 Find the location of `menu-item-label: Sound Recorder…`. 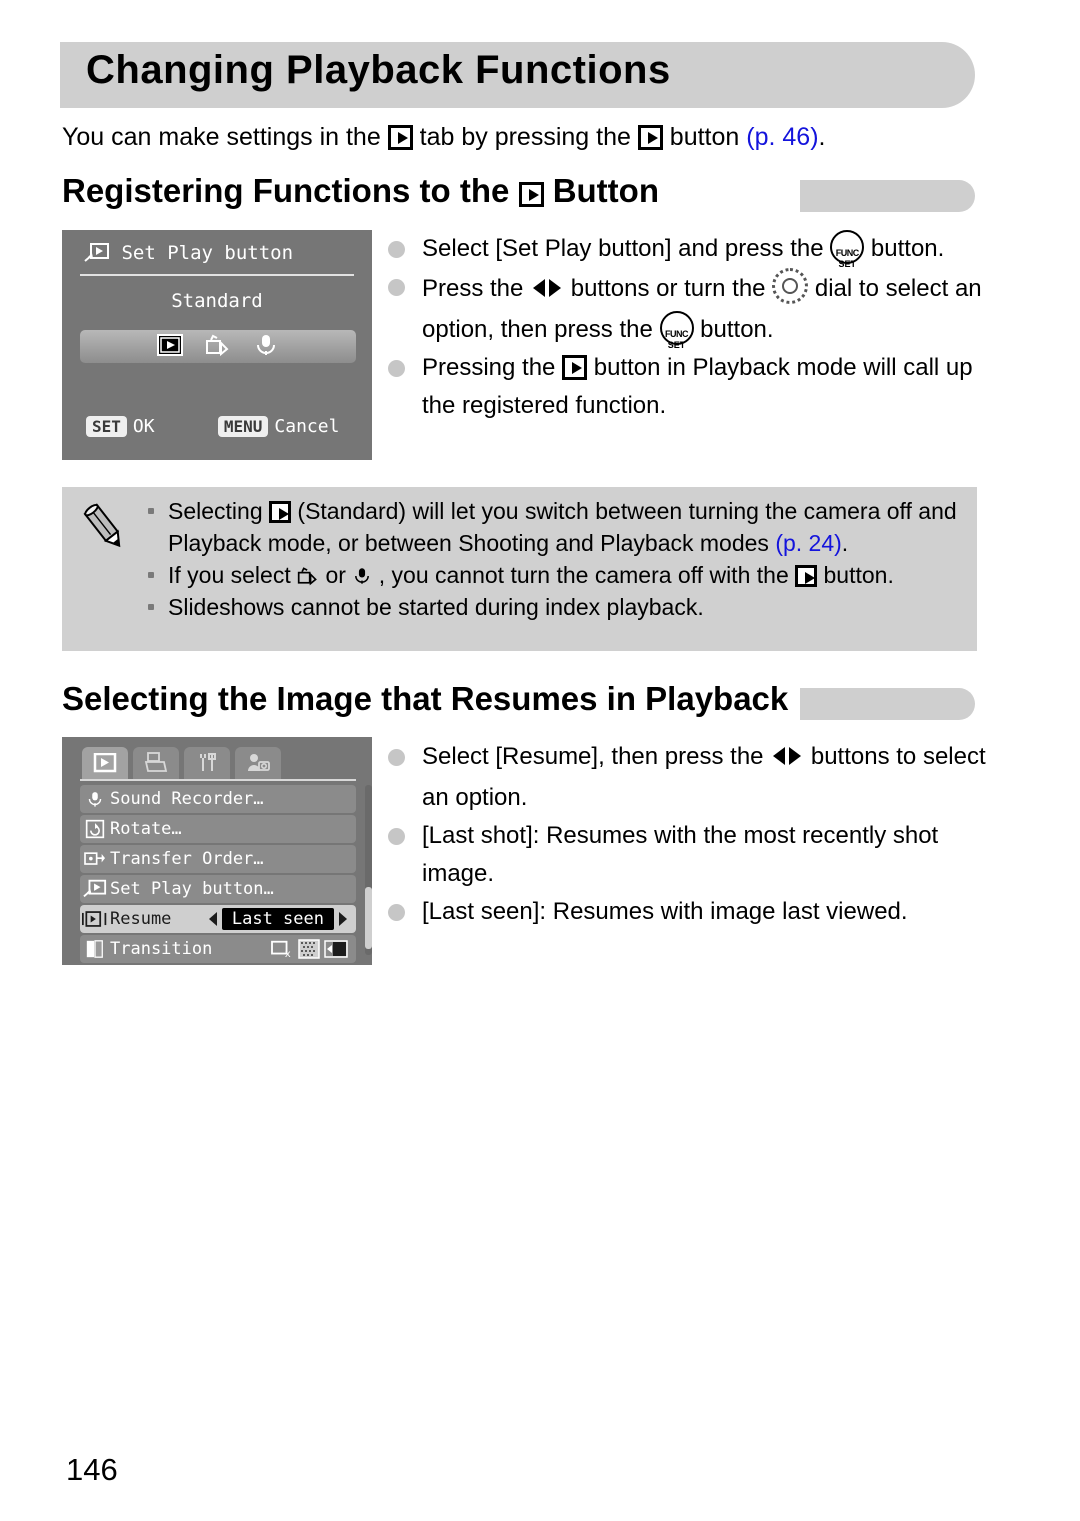

menu-item-label: Sound Recorder… is located at coordinates (187, 799).